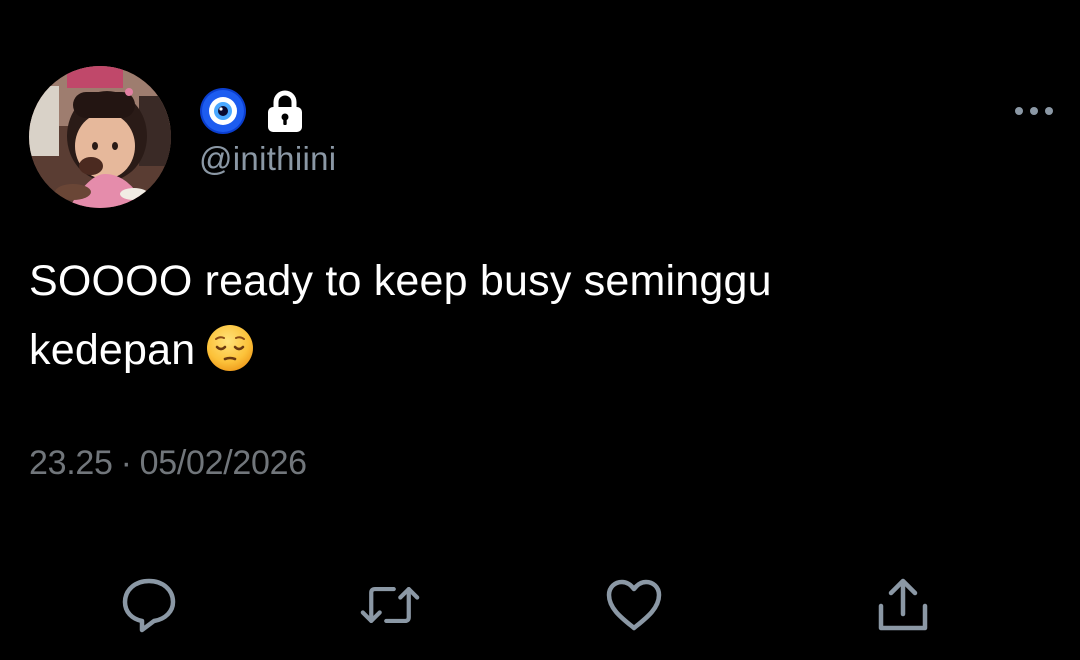 This screenshot has height=660, width=1080. I want to click on user-handle: @inithiini, so click(267, 159).